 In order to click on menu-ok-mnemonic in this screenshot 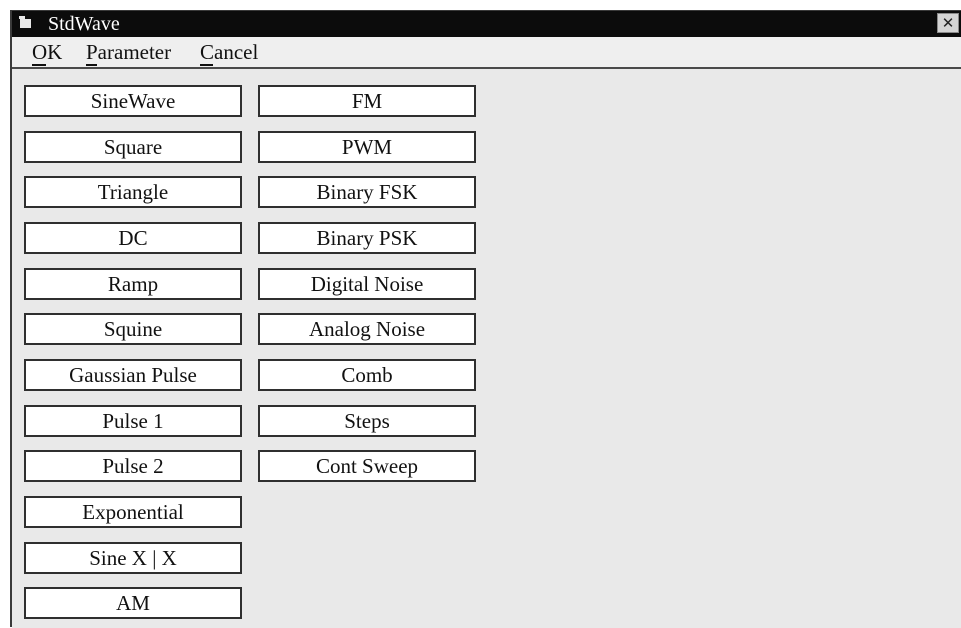, I will do `click(39, 65)`.